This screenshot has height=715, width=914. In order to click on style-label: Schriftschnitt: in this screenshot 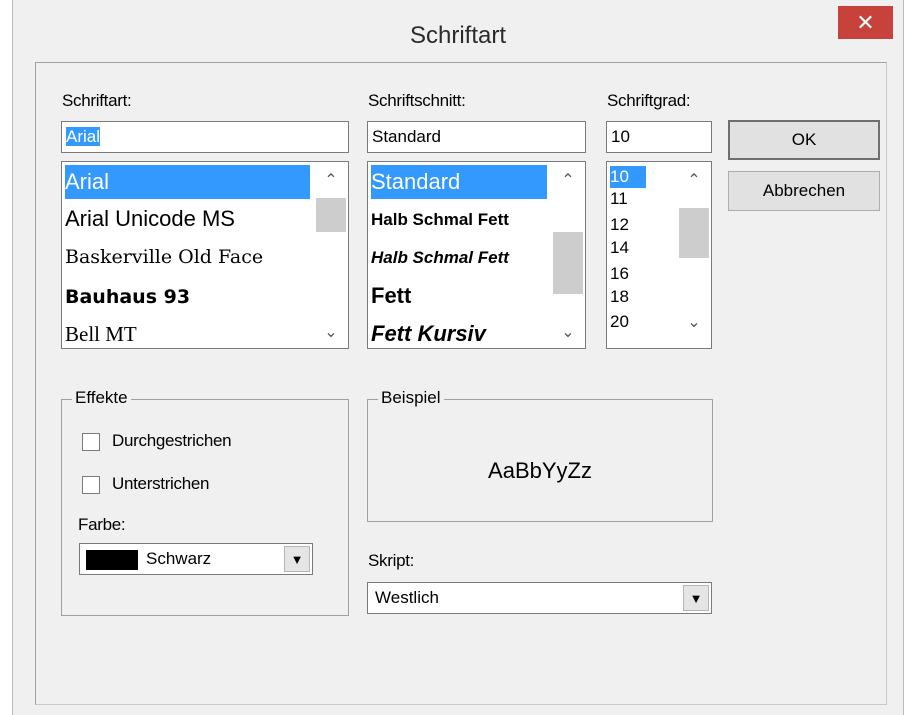, I will do `click(417, 100)`.